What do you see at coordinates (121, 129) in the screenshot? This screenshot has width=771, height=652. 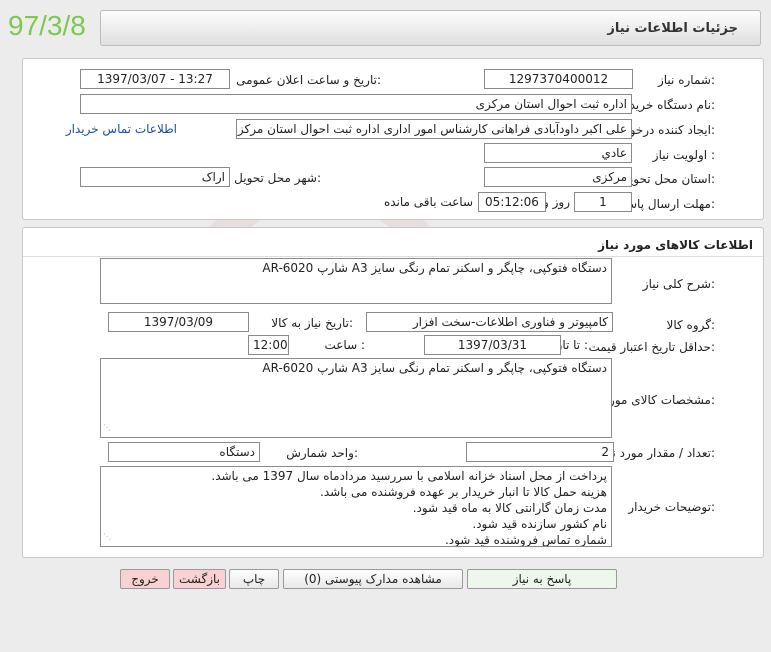 I see `buyer-contact-link: اطلاعات تماس خریدار` at bounding box center [121, 129].